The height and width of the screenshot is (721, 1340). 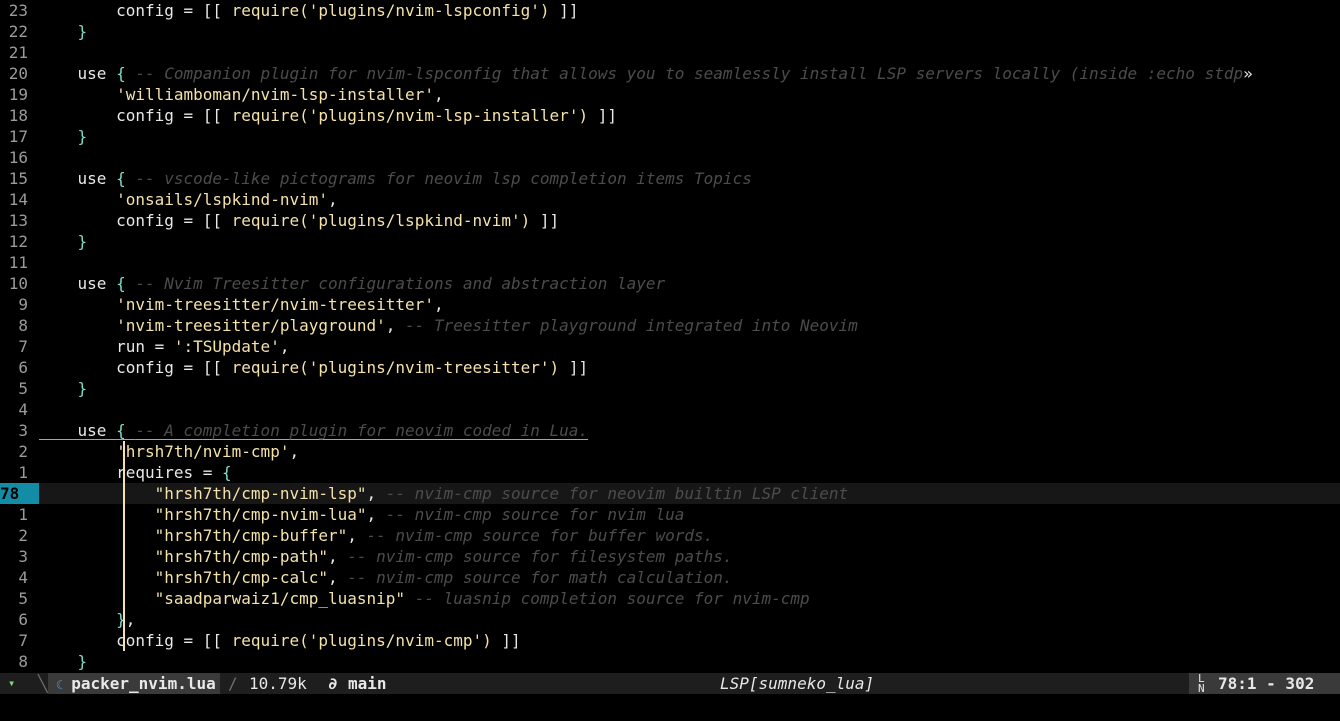 What do you see at coordinates (226, 346) in the screenshot?
I see `token-str: ':TSUpdate'` at bounding box center [226, 346].